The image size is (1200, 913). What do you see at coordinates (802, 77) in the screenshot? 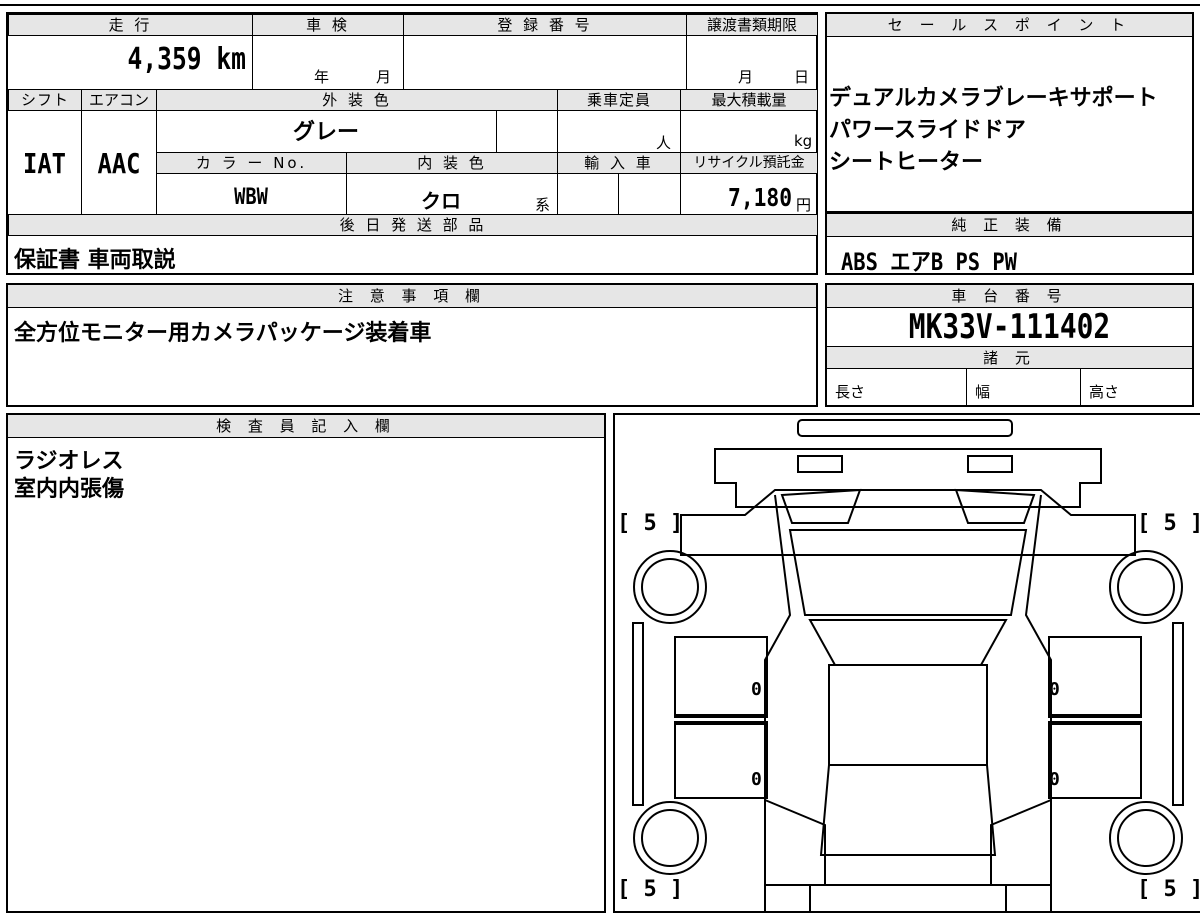
I see `transfer-day-unit: 日` at bounding box center [802, 77].